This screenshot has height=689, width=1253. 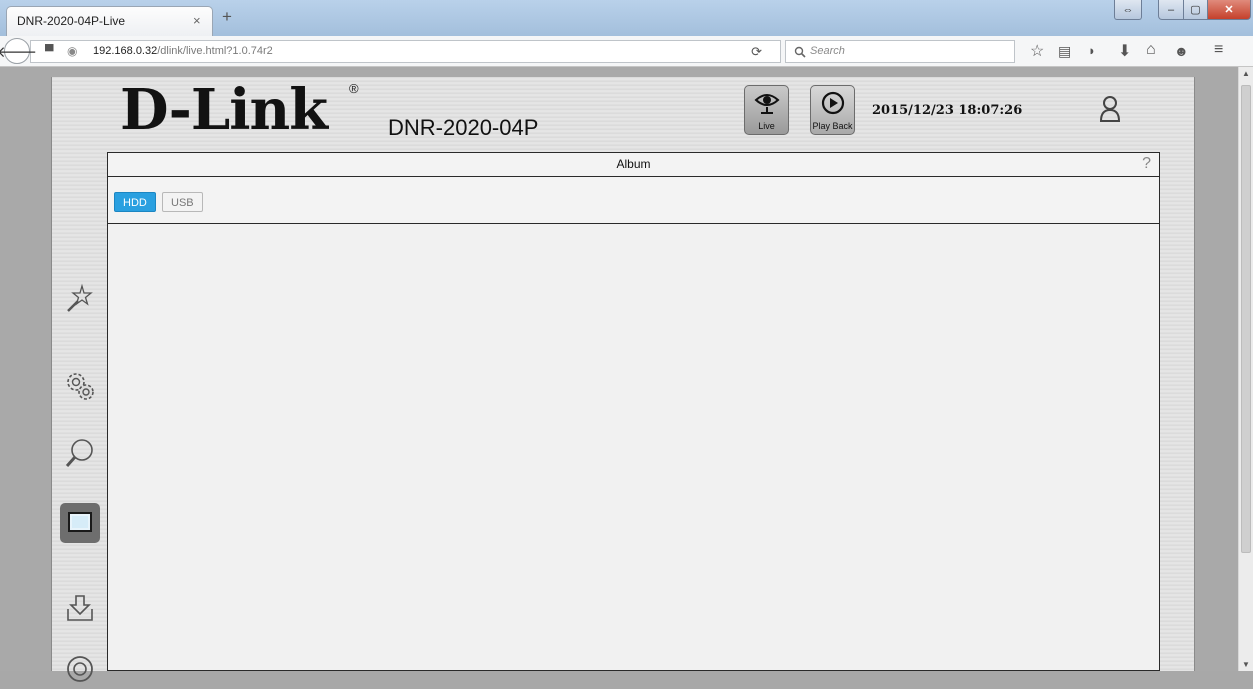 I want to click on pocket-icon: ◗, so click(x=1092, y=50).